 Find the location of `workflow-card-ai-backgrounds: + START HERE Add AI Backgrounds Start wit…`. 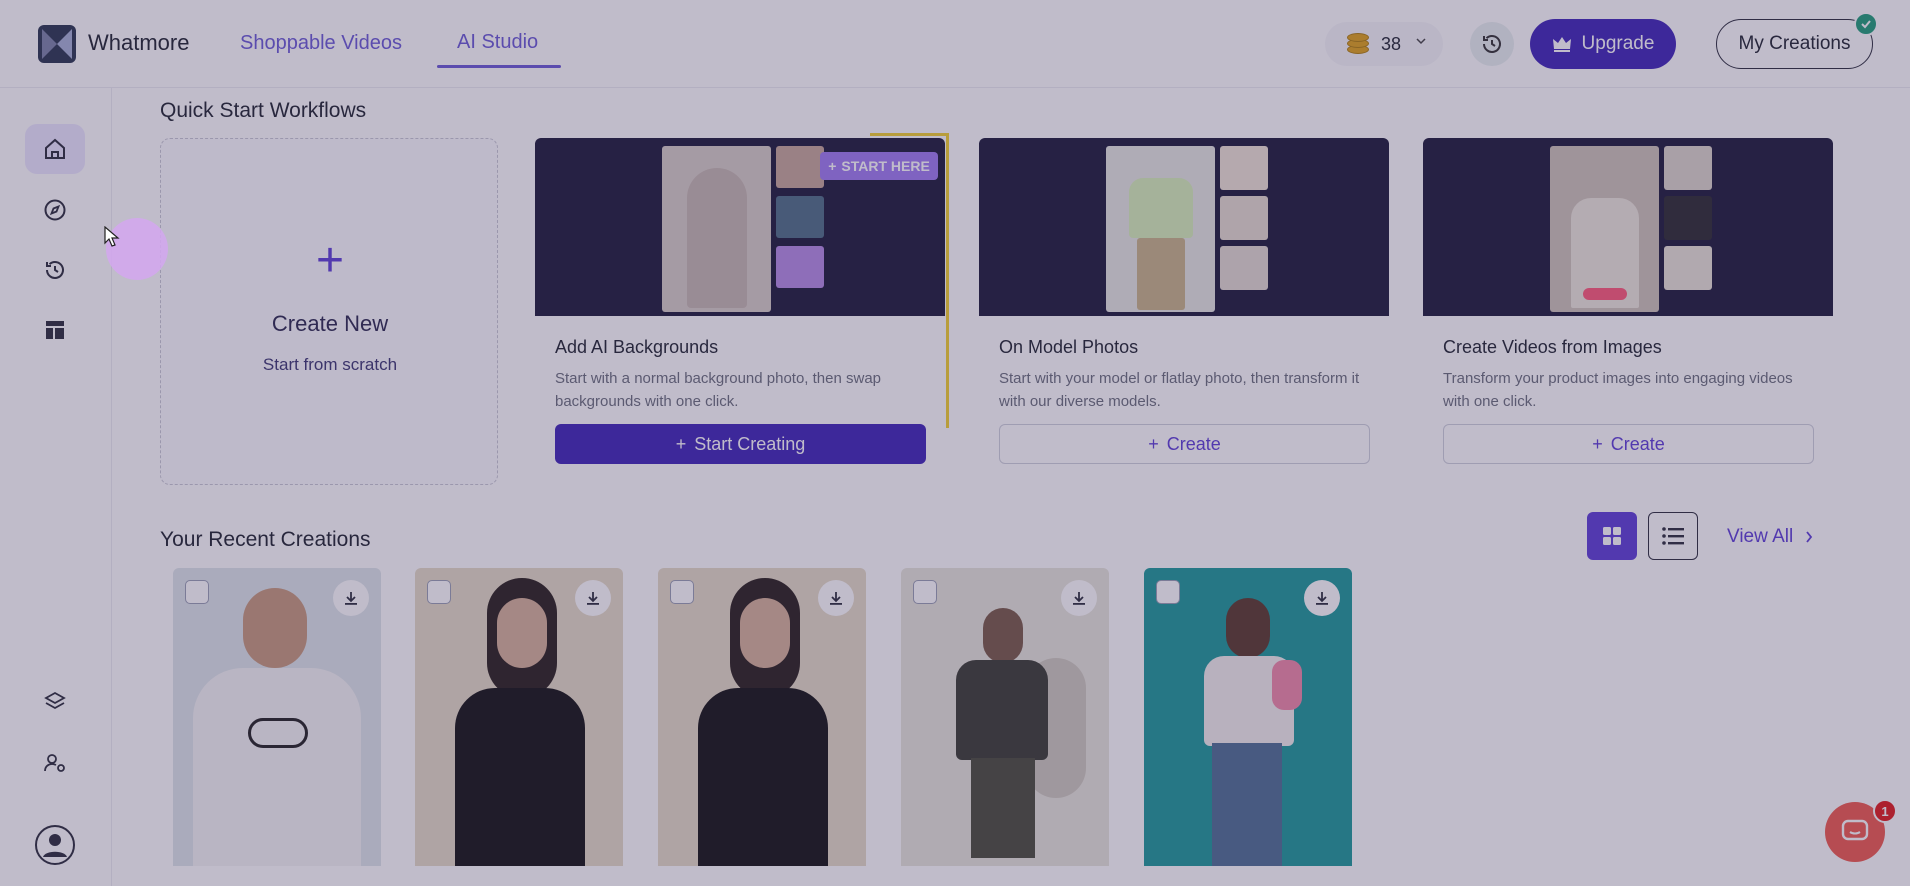

workflow-card-ai-backgrounds: + START HERE Add AI Backgrounds Start wit… is located at coordinates (740, 310).